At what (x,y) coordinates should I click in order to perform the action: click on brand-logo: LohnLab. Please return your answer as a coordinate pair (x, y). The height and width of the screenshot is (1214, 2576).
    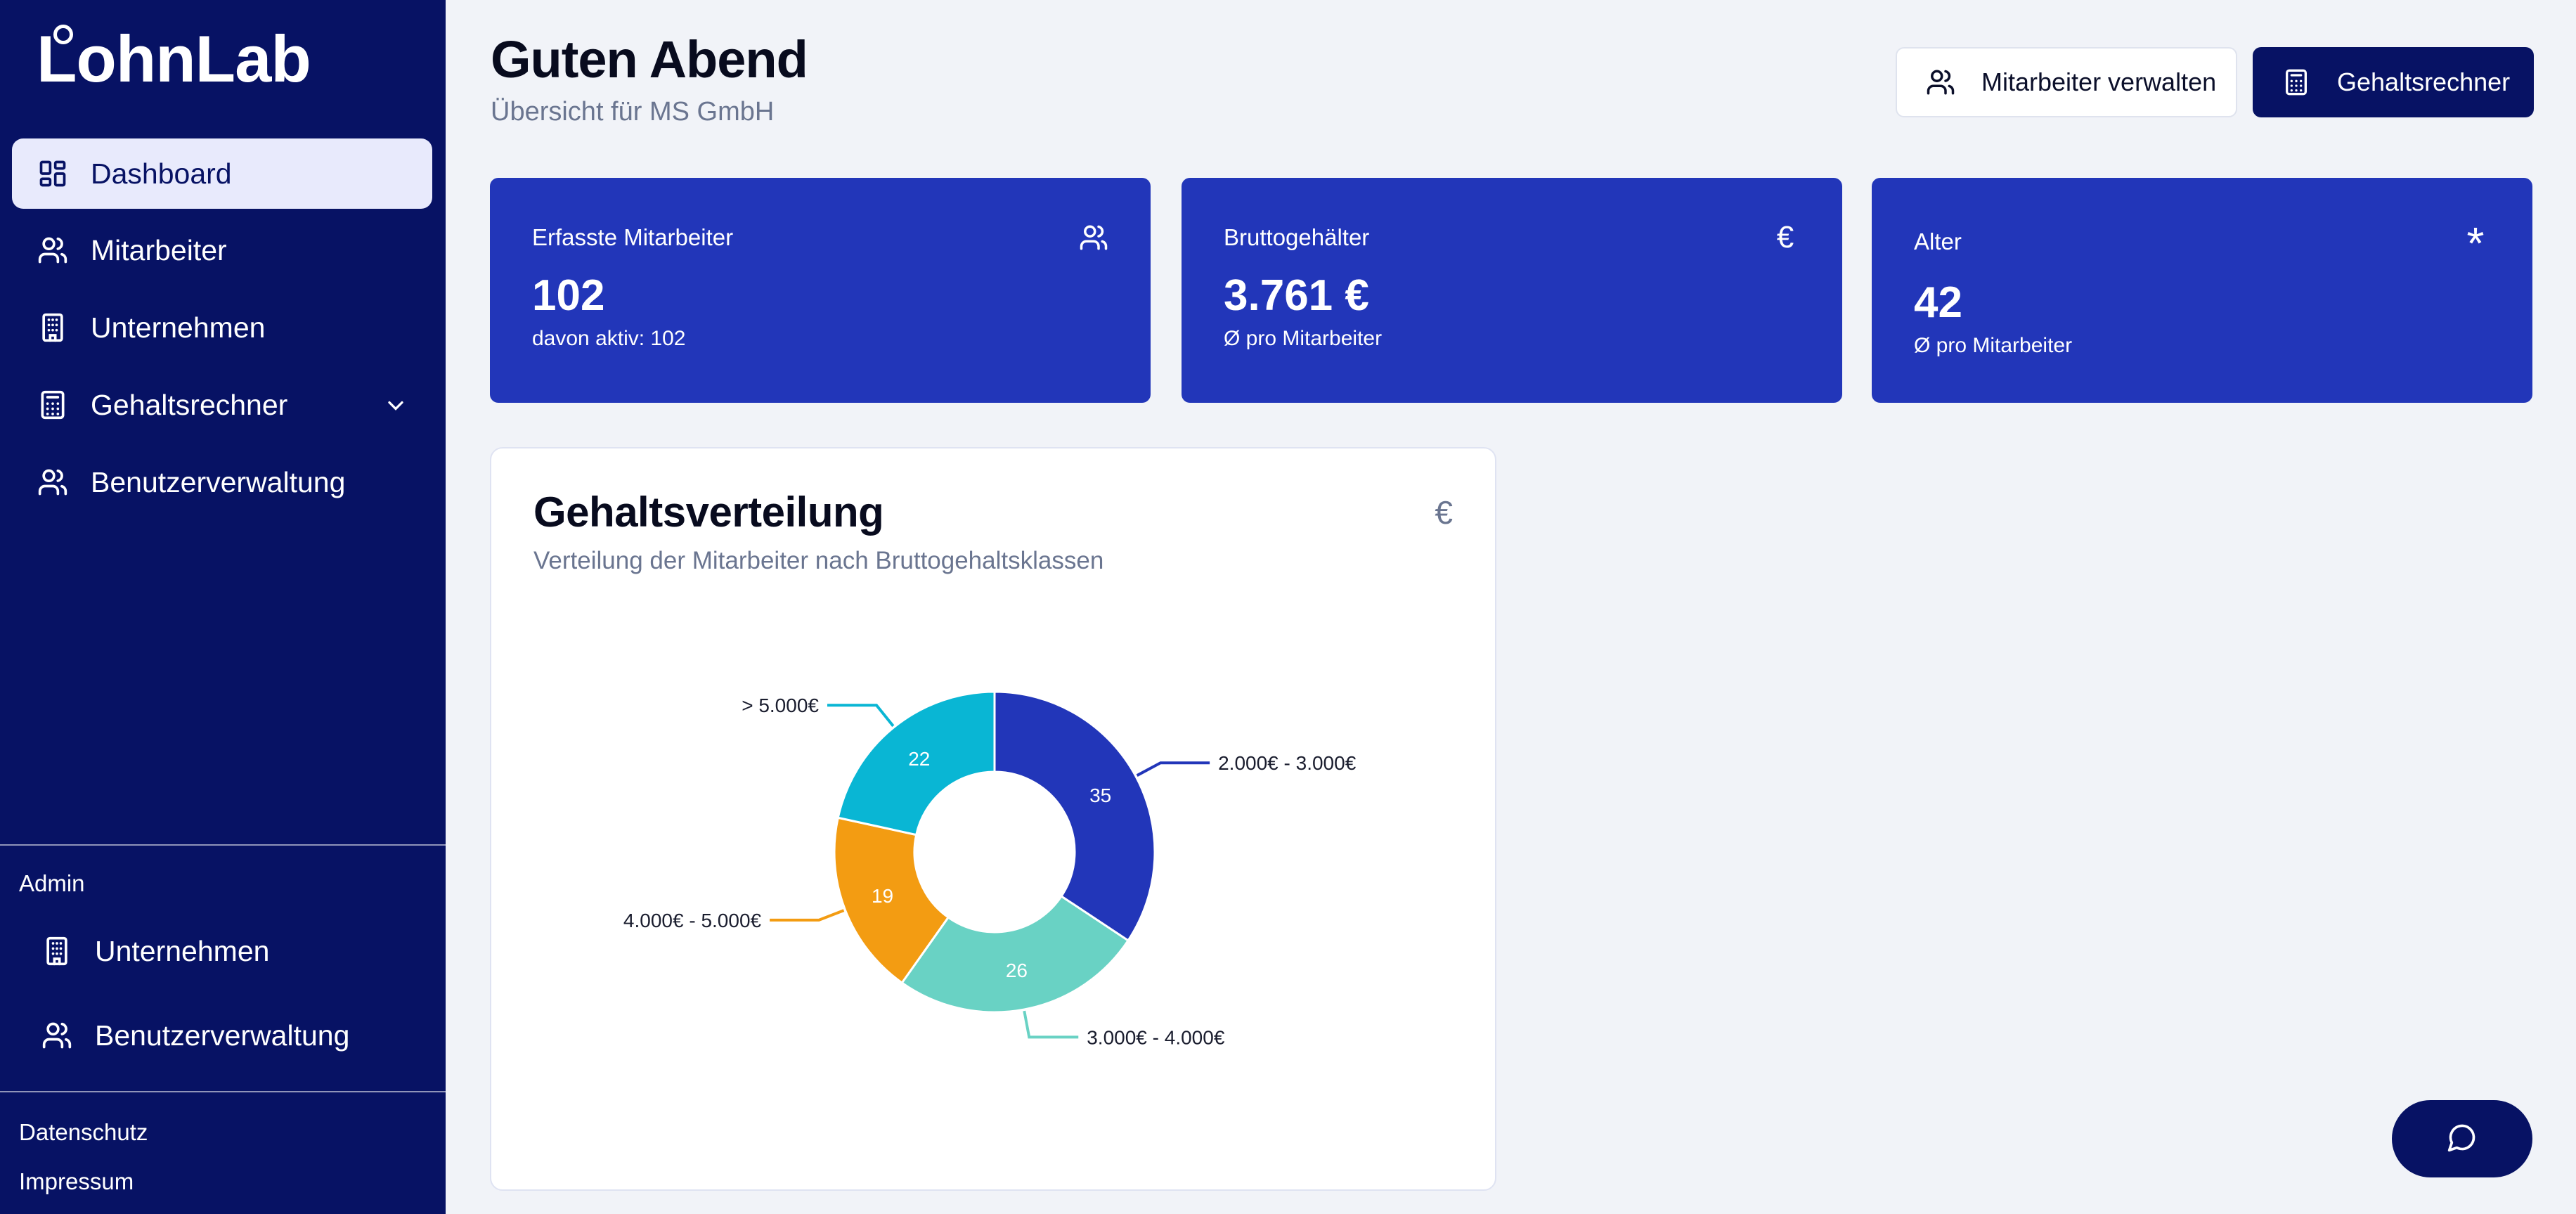
    Looking at the image, I should click on (174, 59).